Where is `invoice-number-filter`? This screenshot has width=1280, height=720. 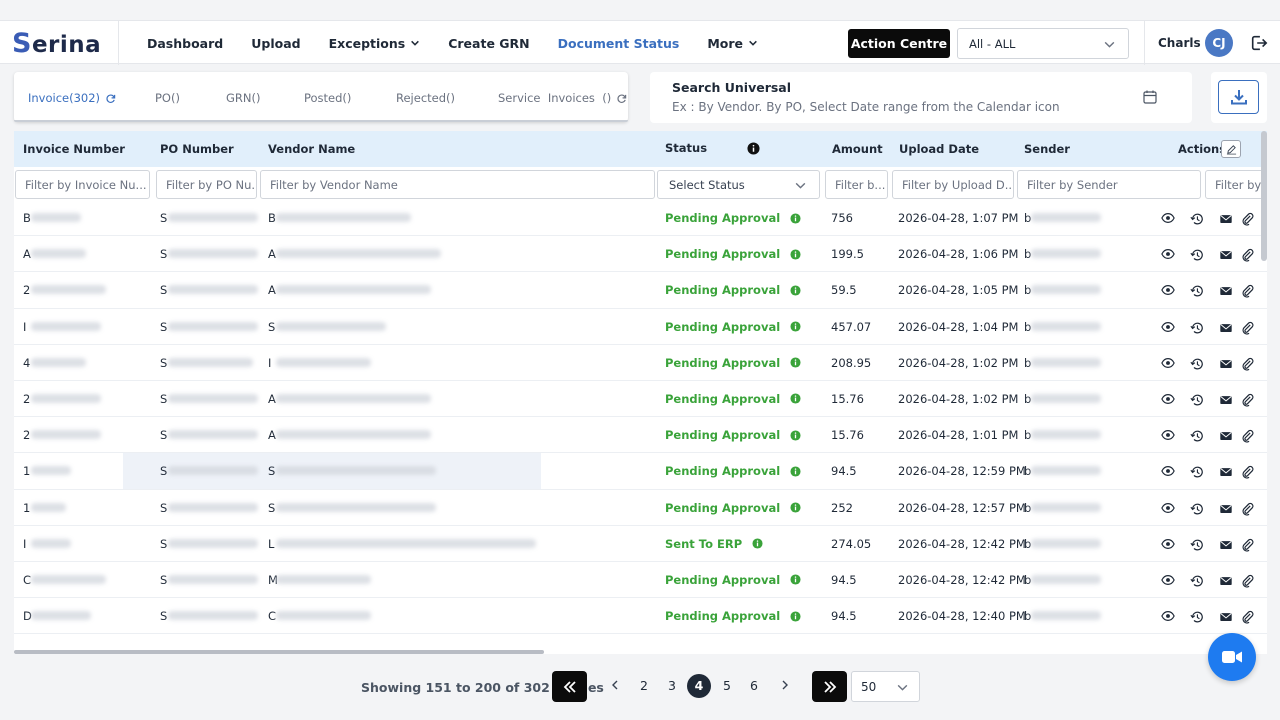 invoice-number-filter is located at coordinates (82, 184).